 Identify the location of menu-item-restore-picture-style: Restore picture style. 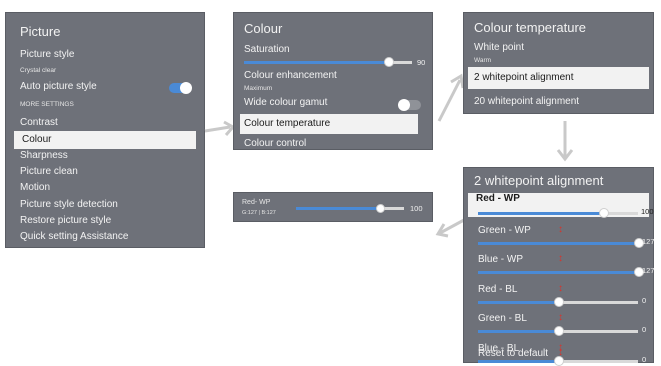
(105, 222).